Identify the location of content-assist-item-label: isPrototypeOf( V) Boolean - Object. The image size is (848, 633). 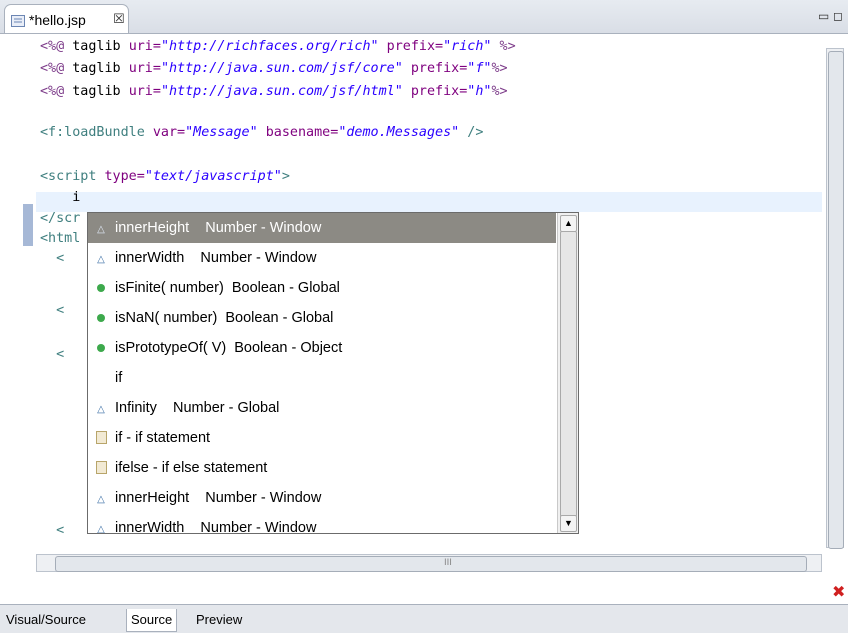
(229, 348).